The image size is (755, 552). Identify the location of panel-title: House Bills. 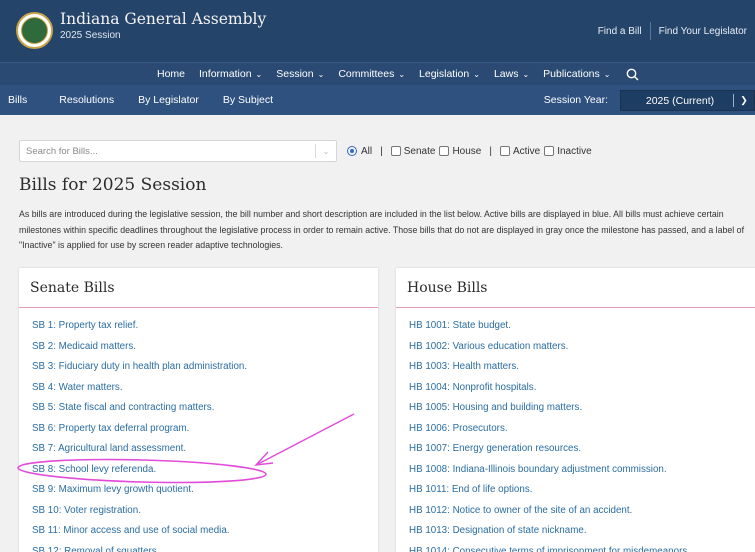
(575, 288).